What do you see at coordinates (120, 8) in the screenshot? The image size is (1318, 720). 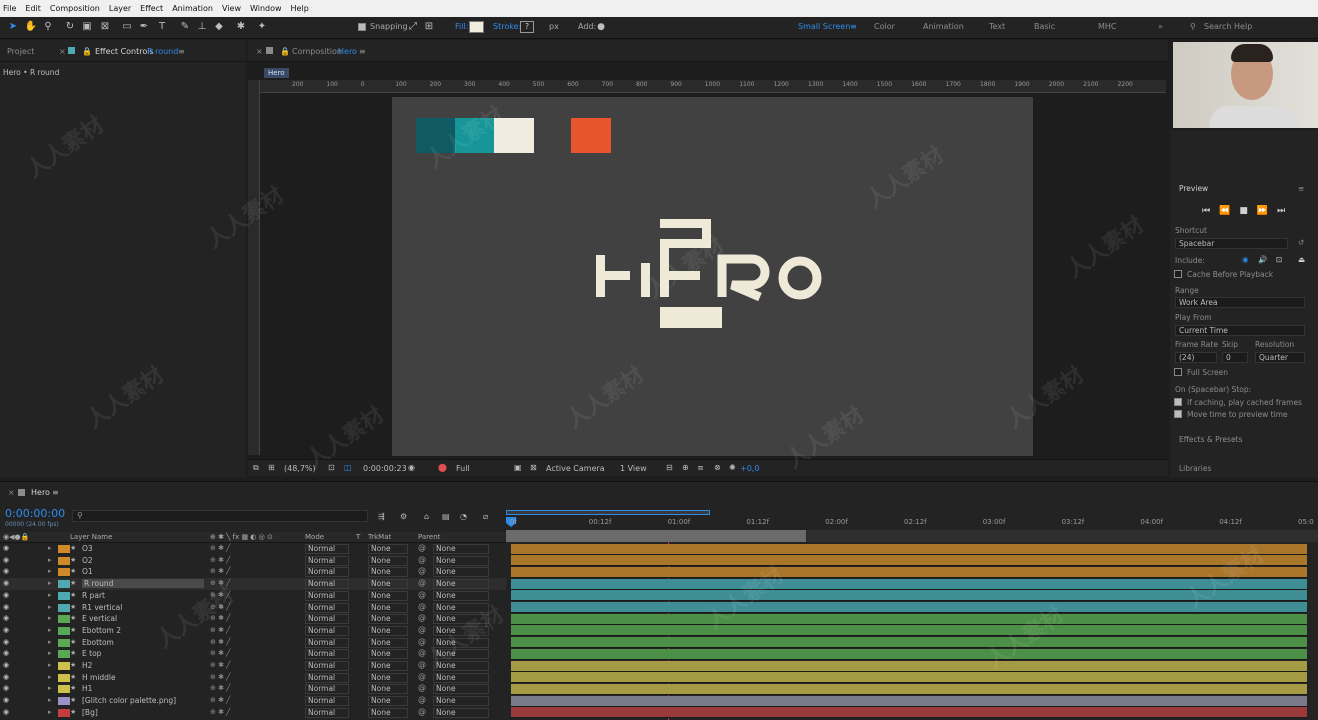 I see `menu-layer: Layer` at bounding box center [120, 8].